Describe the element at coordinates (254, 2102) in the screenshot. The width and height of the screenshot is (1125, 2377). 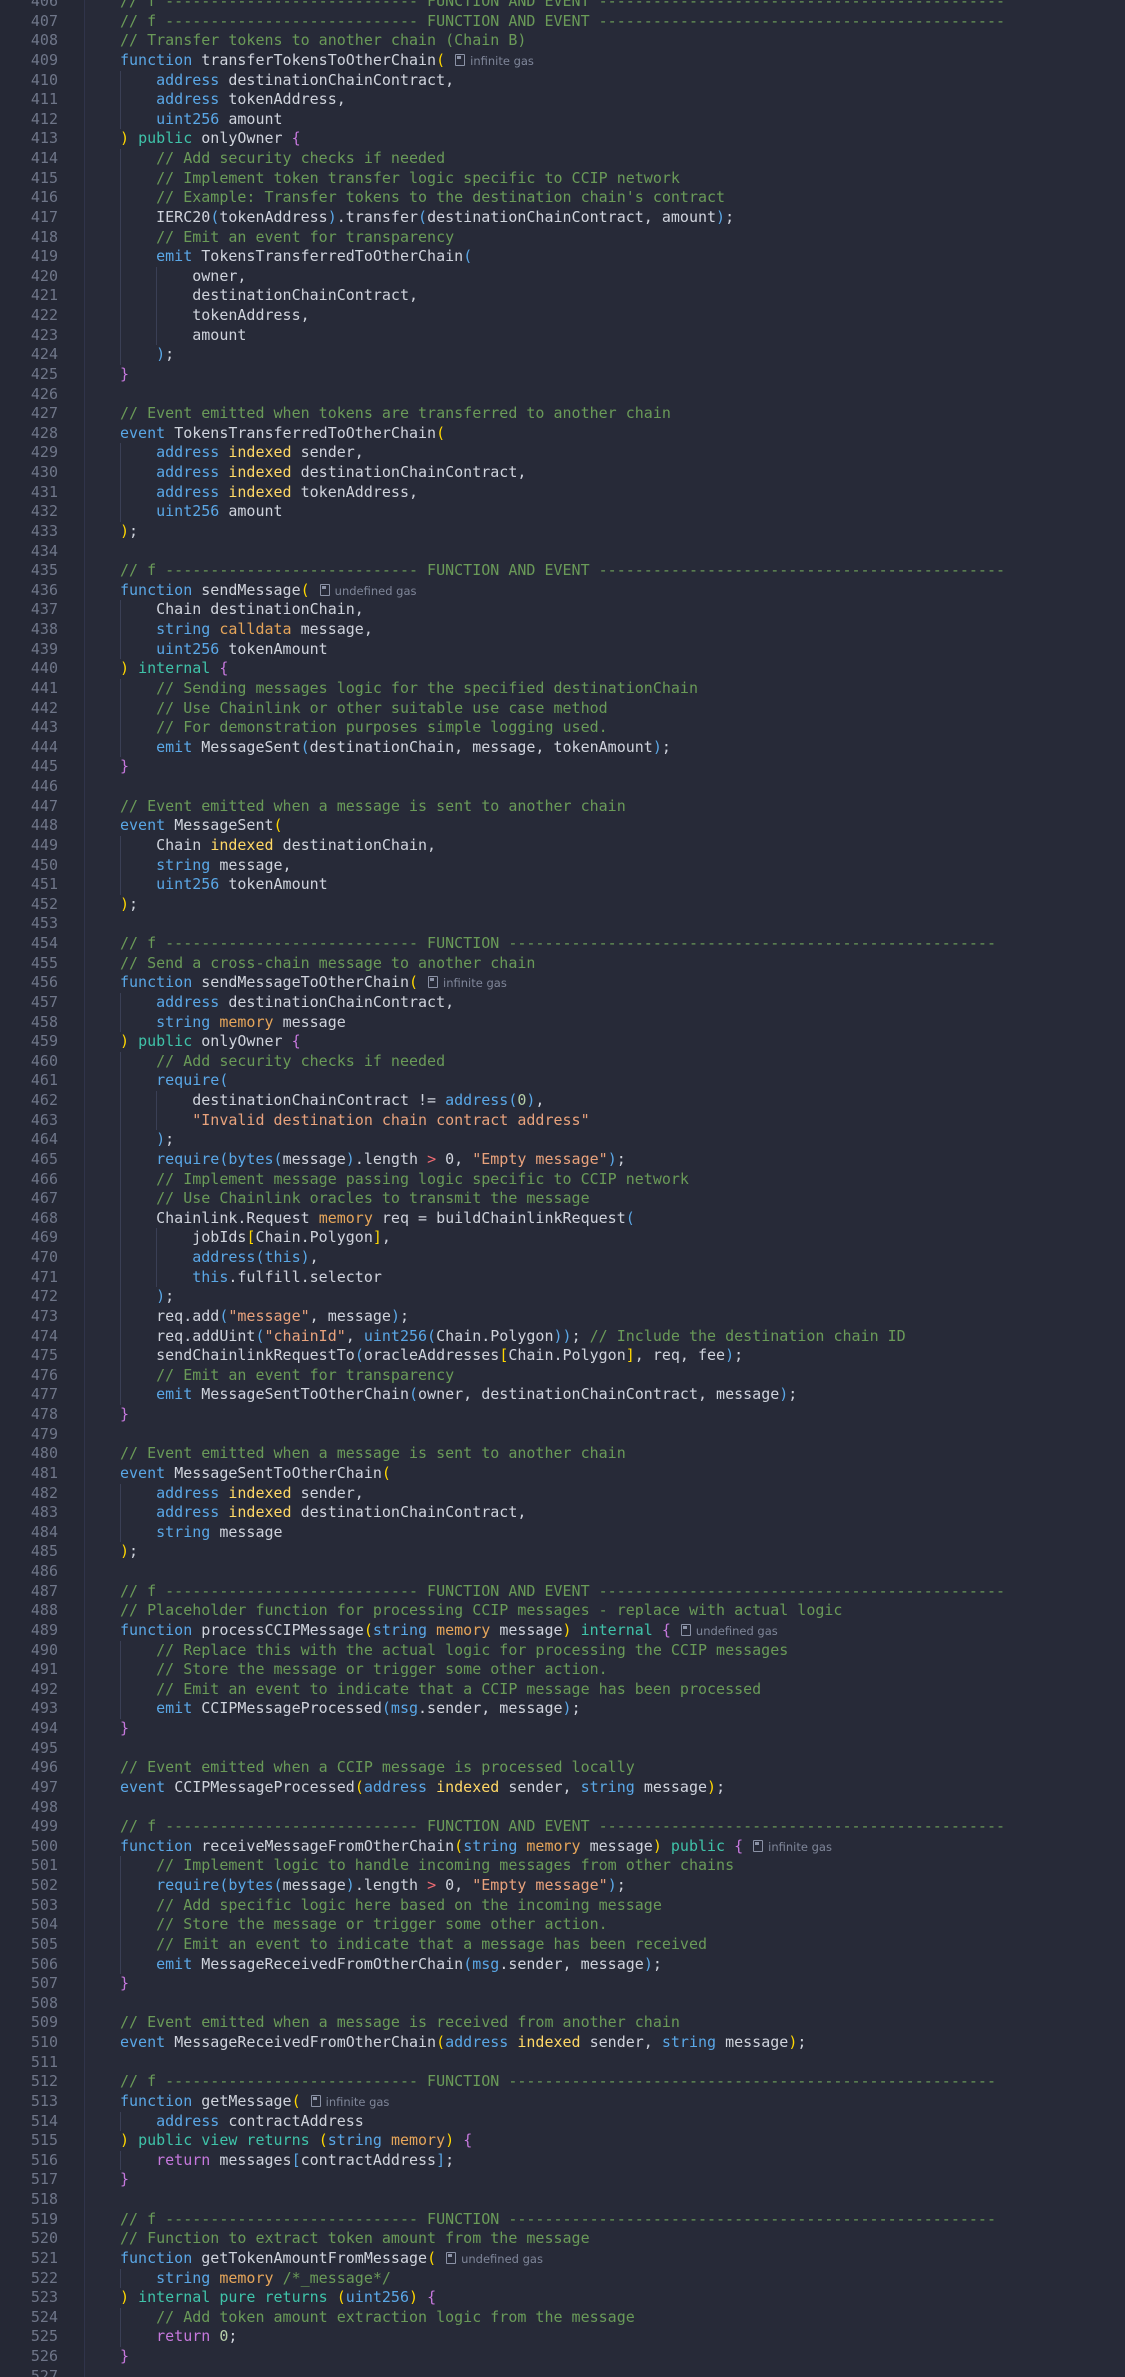
I see `code-text: function getMessage(infinite gas` at that location.